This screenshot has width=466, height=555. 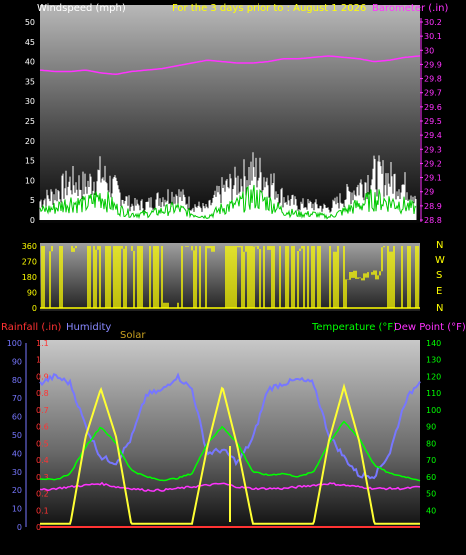 What do you see at coordinates (30, 121) in the screenshot?
I see `p1-left-tick-25: 25` at bounding box center [30, 121].